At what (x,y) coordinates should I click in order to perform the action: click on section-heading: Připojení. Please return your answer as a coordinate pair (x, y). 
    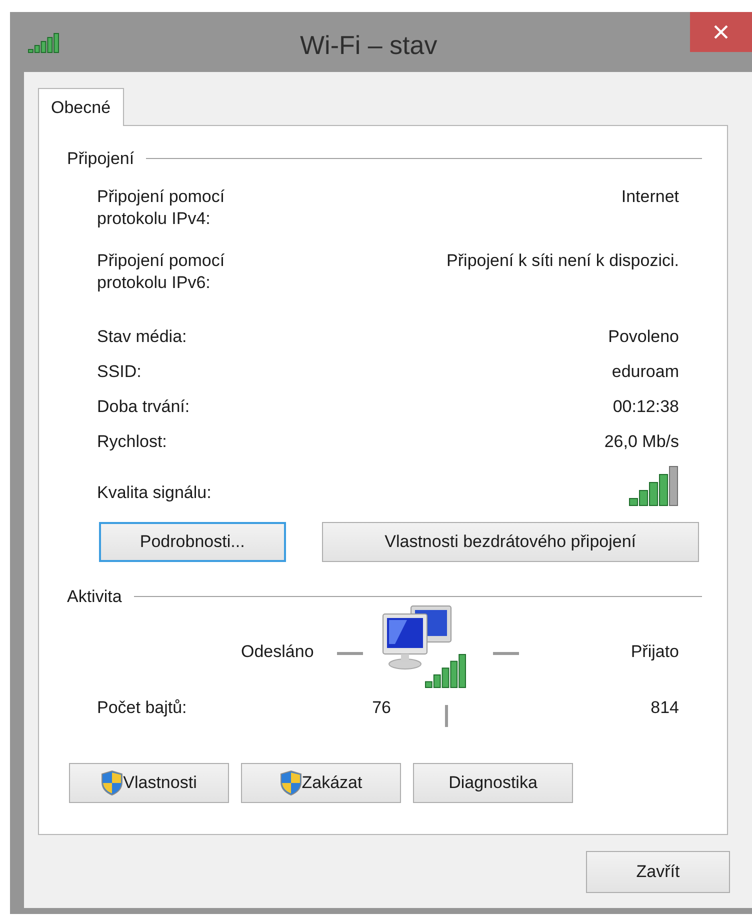
    Looking at the image, I should click on (100, 159).